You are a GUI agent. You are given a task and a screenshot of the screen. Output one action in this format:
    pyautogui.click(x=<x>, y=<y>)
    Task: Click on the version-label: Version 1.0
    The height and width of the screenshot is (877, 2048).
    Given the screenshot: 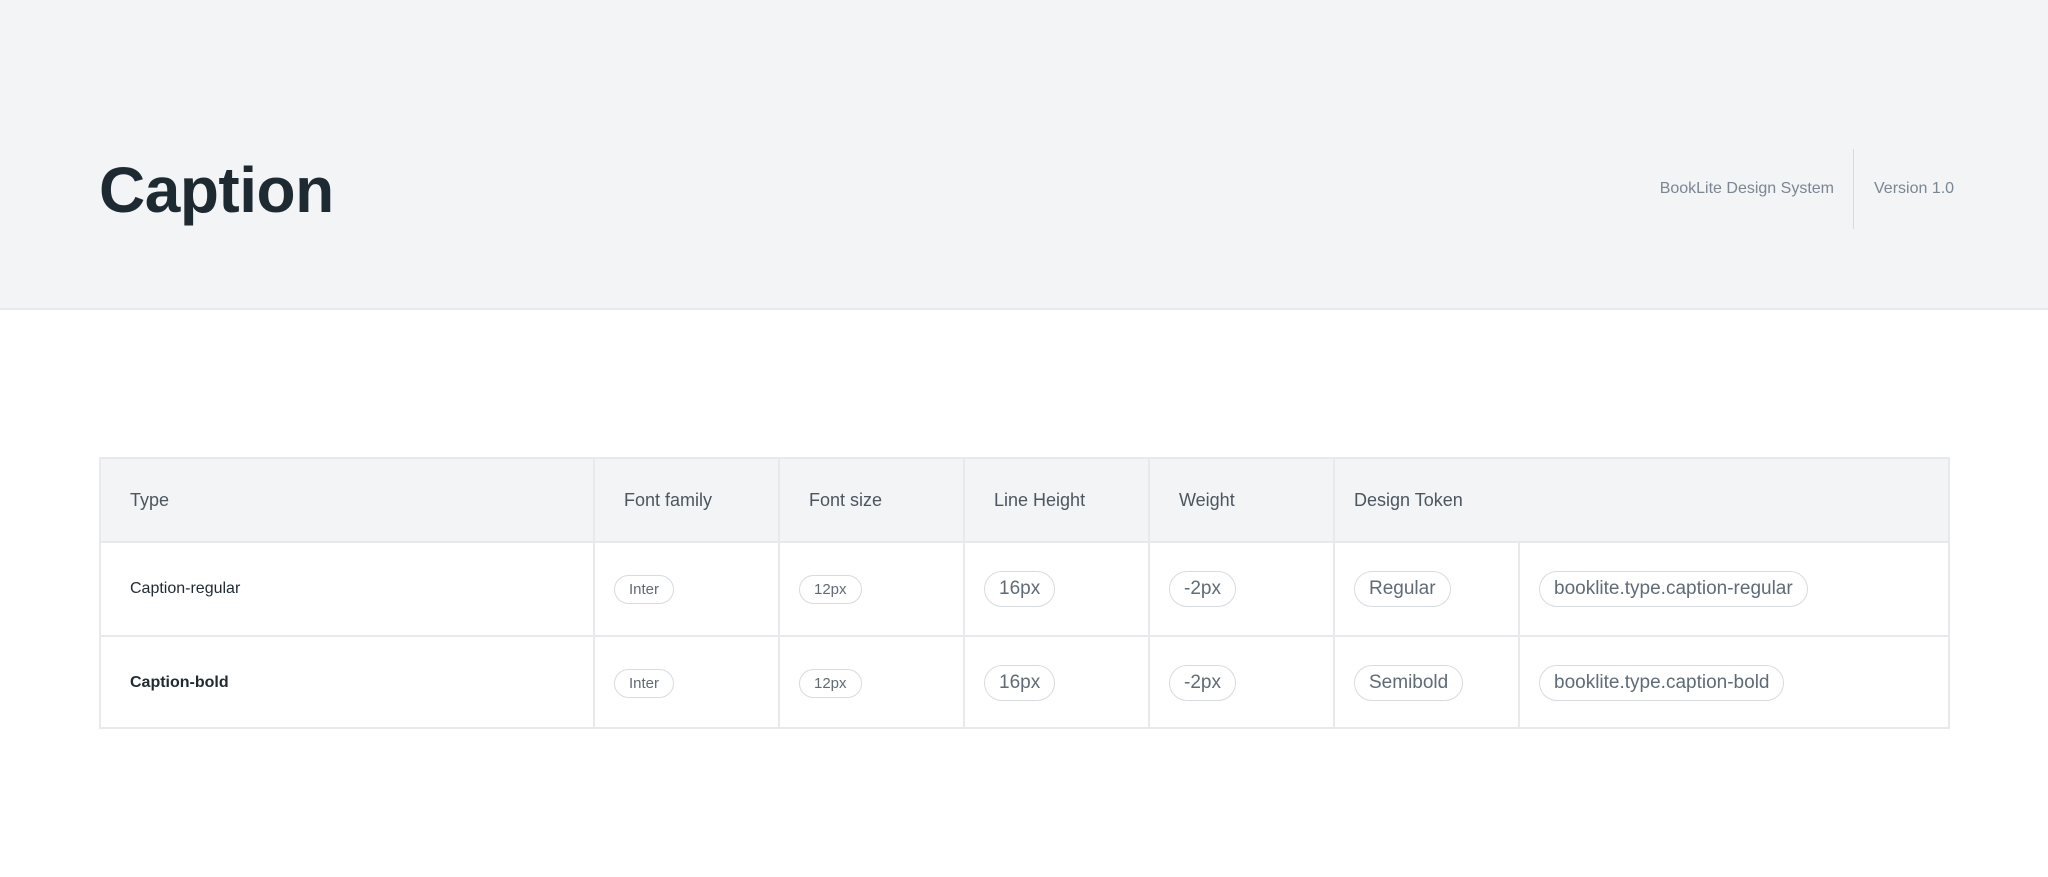 What is the action you would take?
    pyautogui.click(x=1914, y=188)
    